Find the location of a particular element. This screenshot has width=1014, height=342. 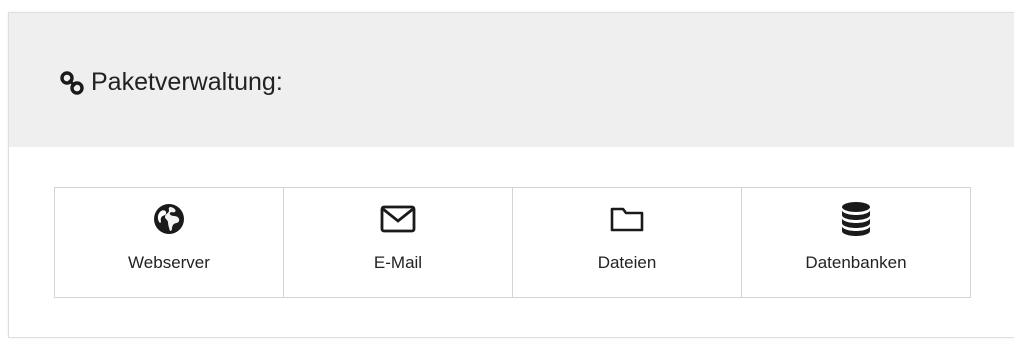

database-icon is located at coordinates (856, 219).